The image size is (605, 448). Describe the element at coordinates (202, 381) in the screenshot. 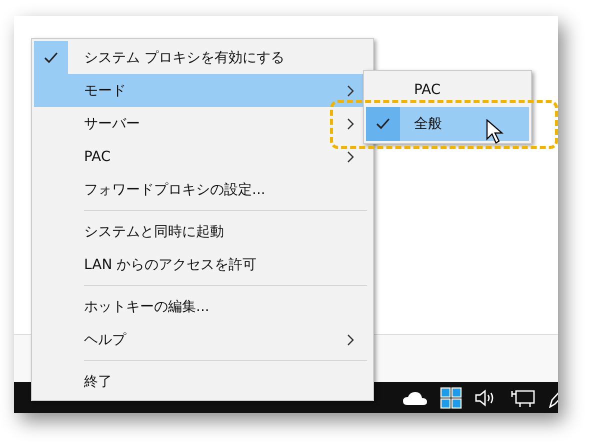

I see `menu-item: 終了` at that location.